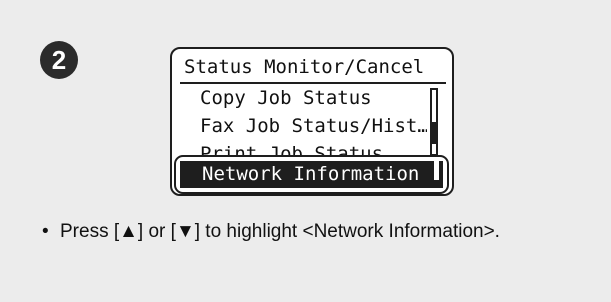  Describe the element at coordinates (59, 60) in the screenshot. I see `step-number-badge: 2` at that location.